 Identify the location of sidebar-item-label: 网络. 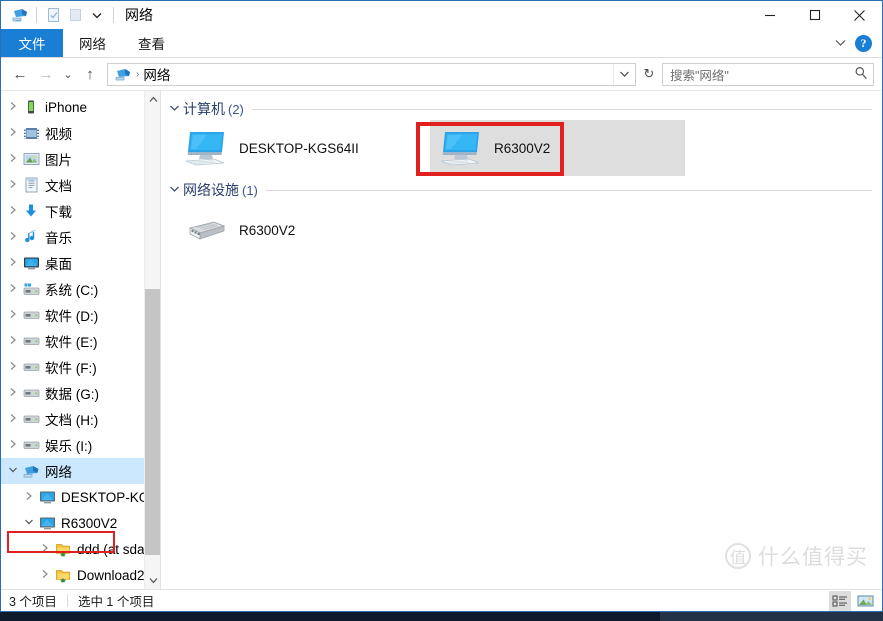
(58, 472).